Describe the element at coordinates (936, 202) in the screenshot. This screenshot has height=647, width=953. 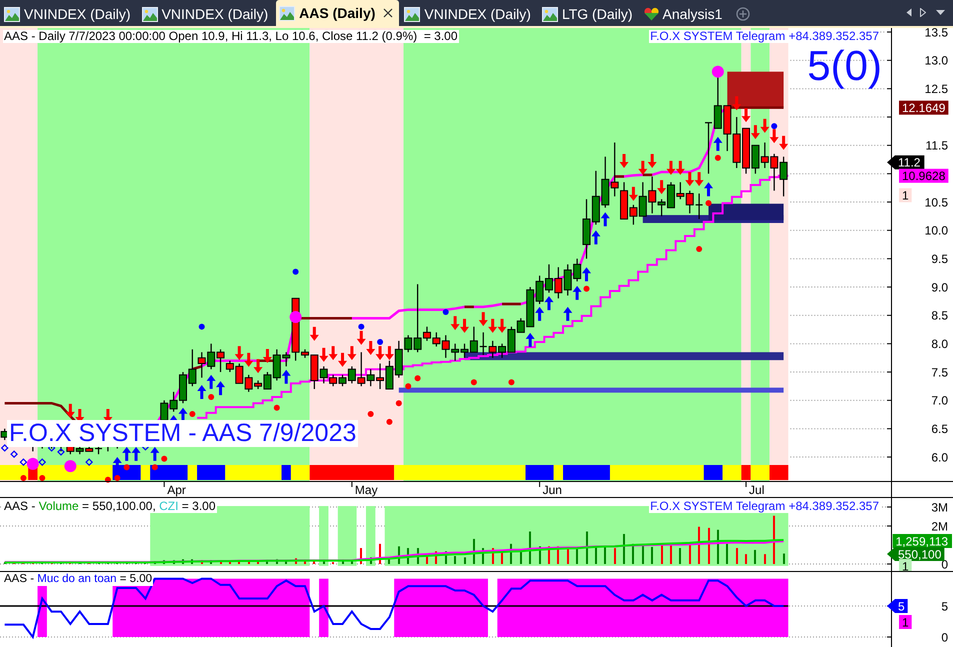
I see `axis-label: 10.5` at that location.